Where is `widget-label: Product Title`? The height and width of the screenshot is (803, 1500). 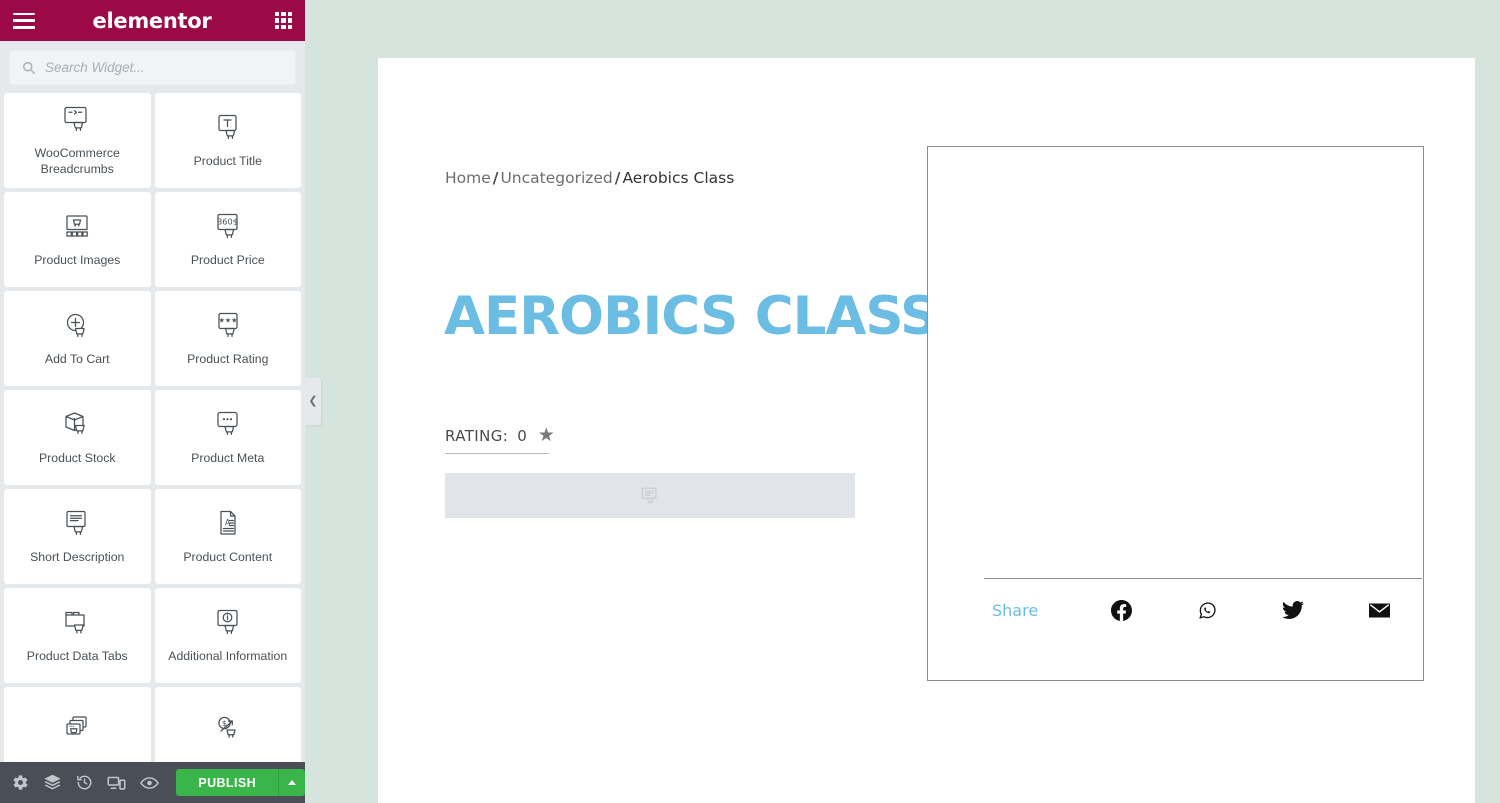
widget-label: Product Title is located at coordinates (227, 160).